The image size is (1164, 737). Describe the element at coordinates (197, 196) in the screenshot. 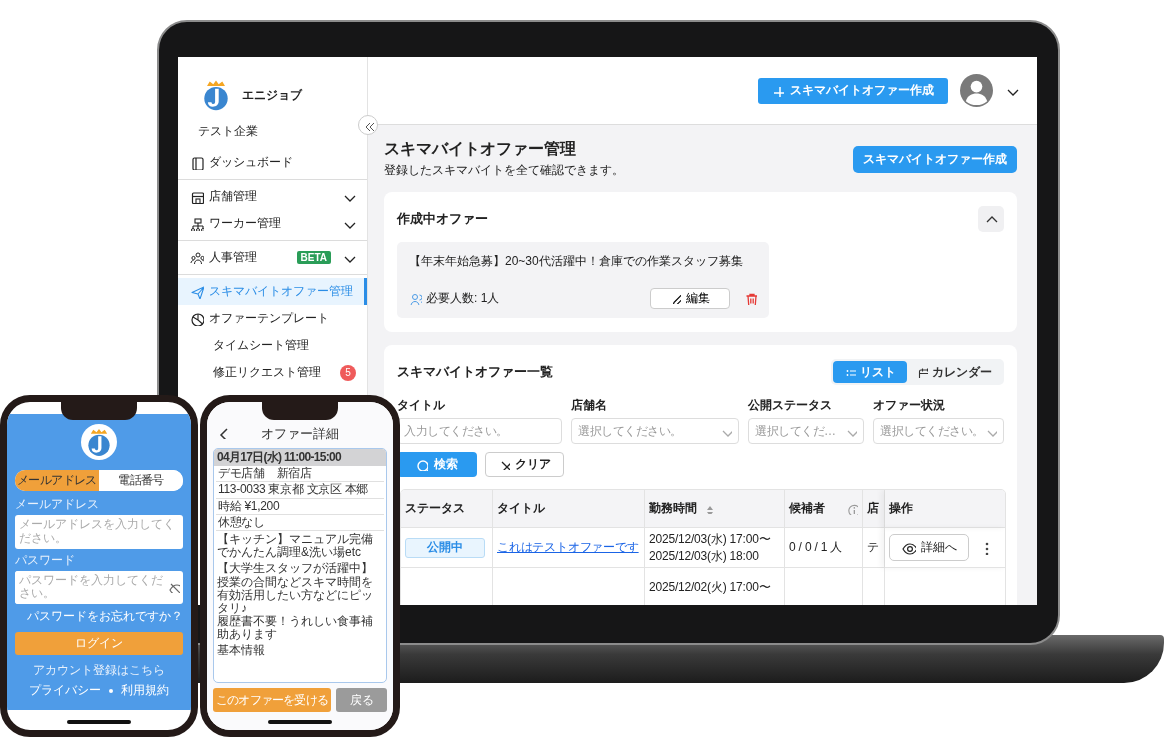

I see `store-icon` at that location.